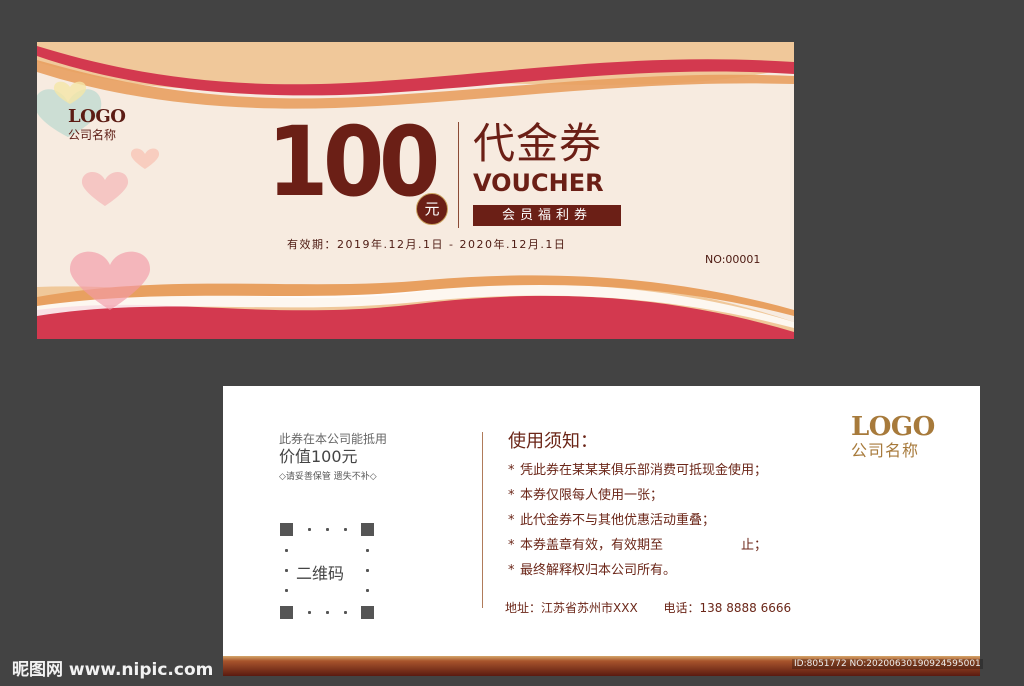 This screenshot has width=1024, height=686. I want to click on qr-code-placeholder: 二维码, so click(327, 571).